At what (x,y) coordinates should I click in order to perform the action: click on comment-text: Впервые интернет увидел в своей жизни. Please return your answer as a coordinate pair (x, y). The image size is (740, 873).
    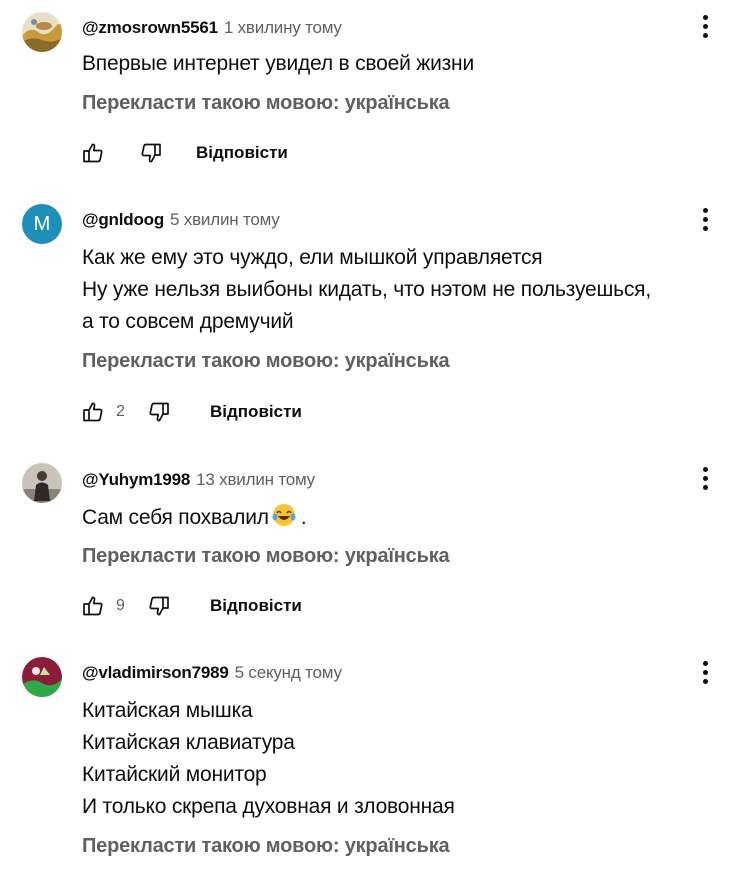
    Looking at the image, I should click on (278, 64).